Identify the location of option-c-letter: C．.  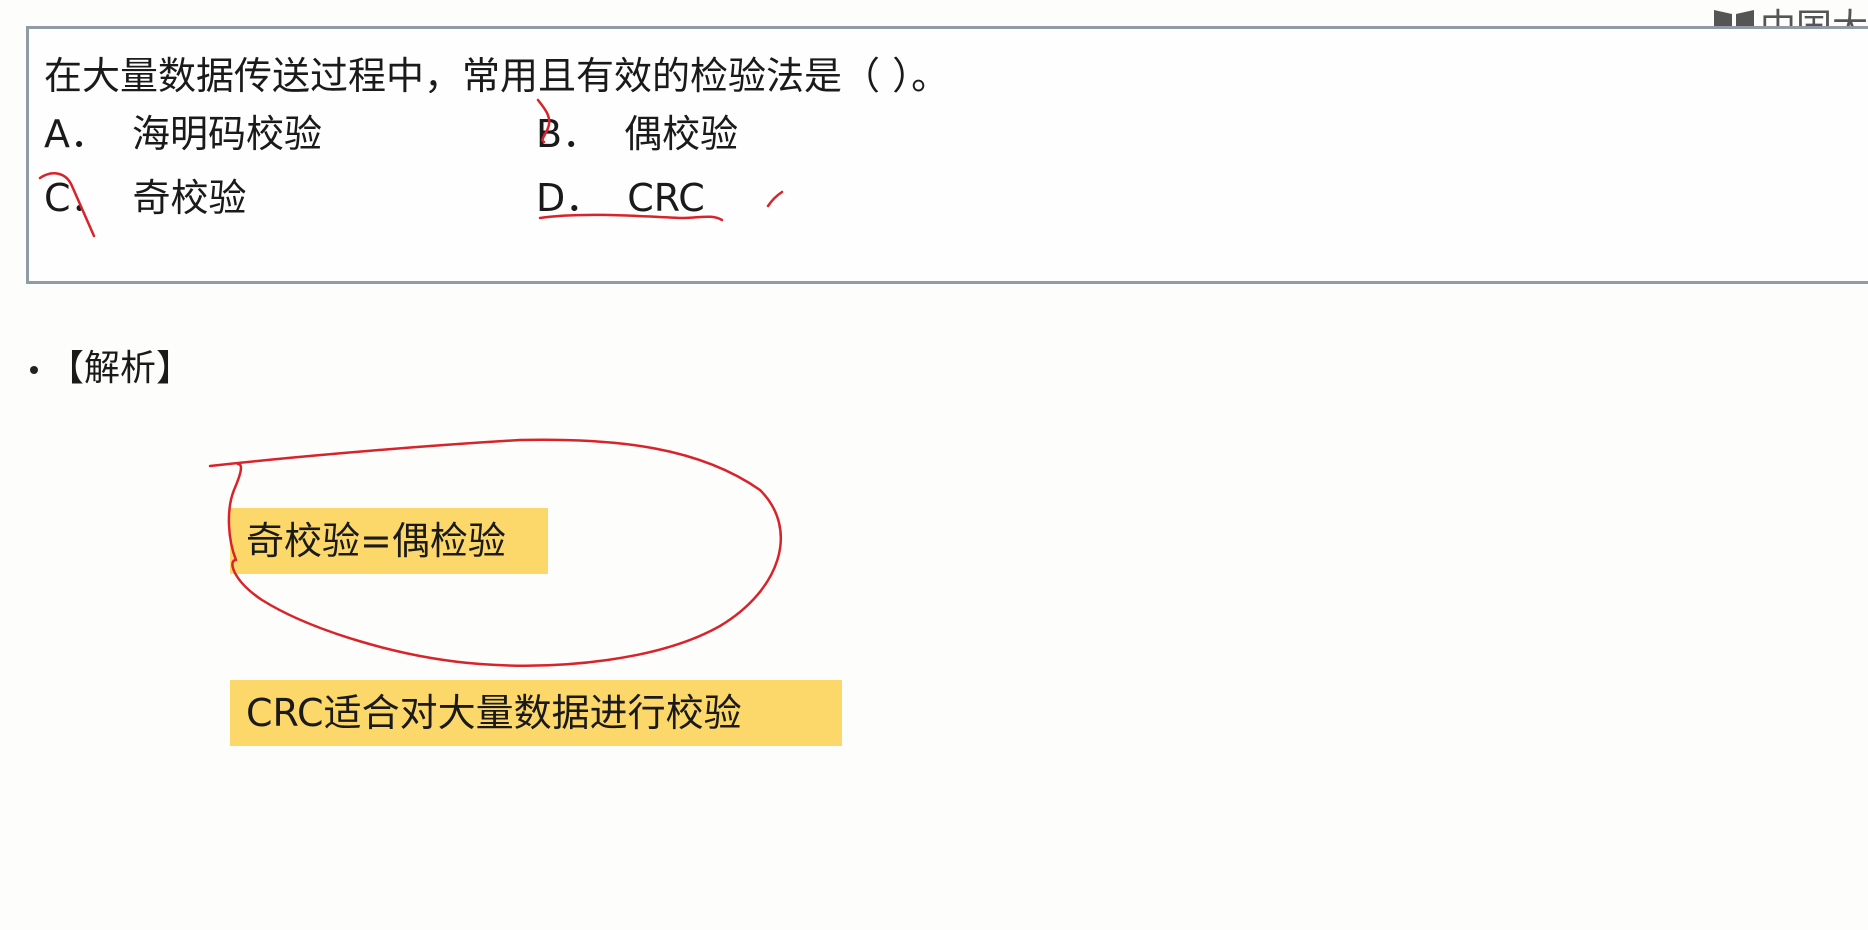
(76, 198).